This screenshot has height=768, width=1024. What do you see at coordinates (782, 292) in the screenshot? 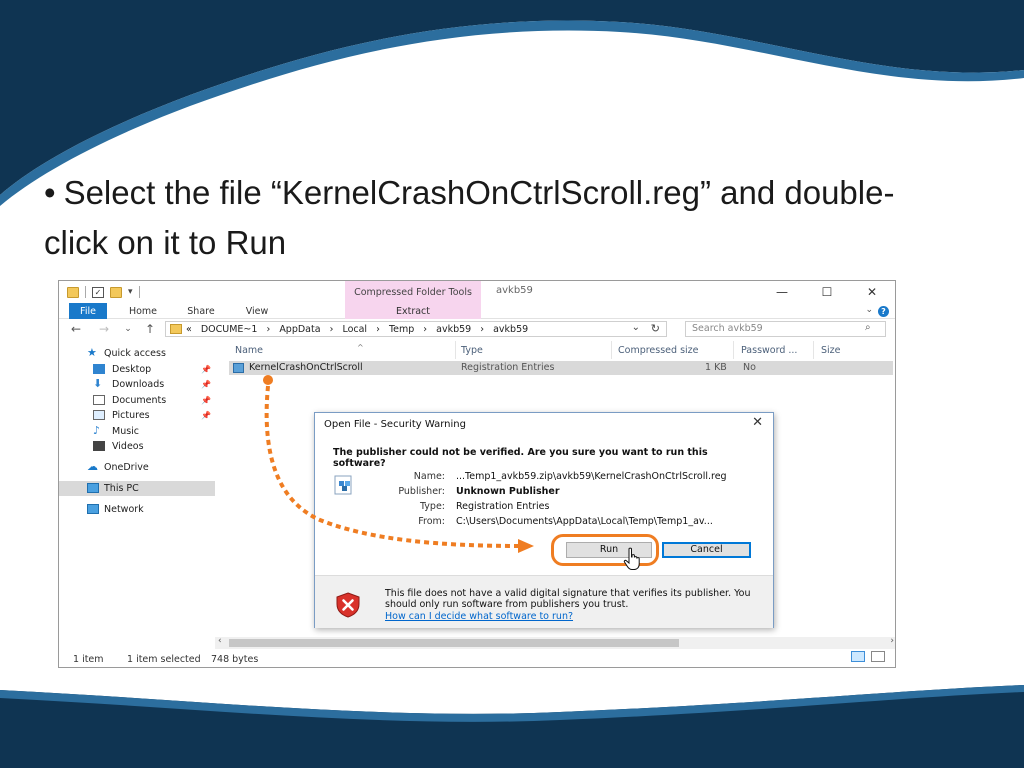
I see `minimize-button: —` at bounding box center [782, 292].